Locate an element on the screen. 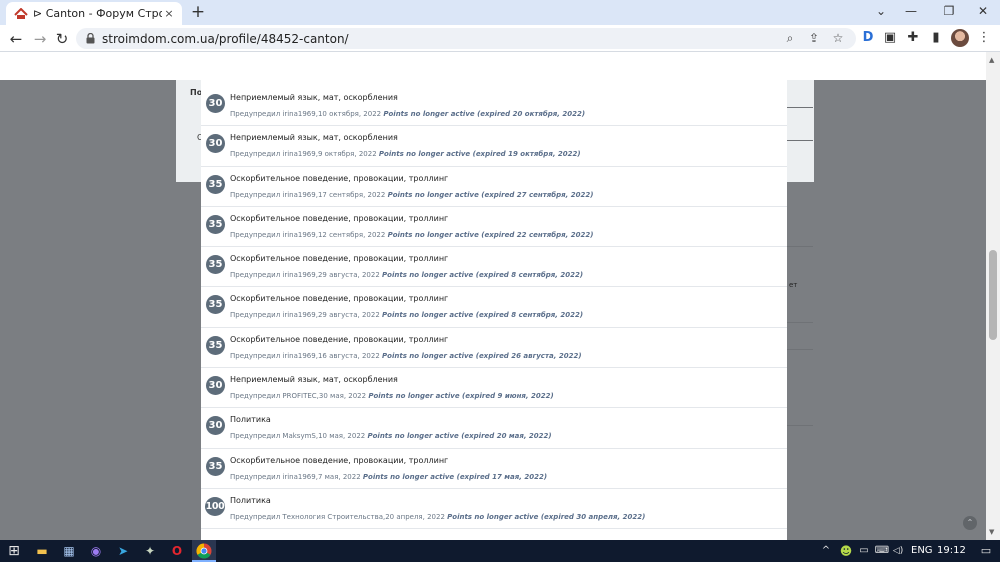 This screenshot has height=562, width=1000. lock-icon is located at coordinates (91, 38).